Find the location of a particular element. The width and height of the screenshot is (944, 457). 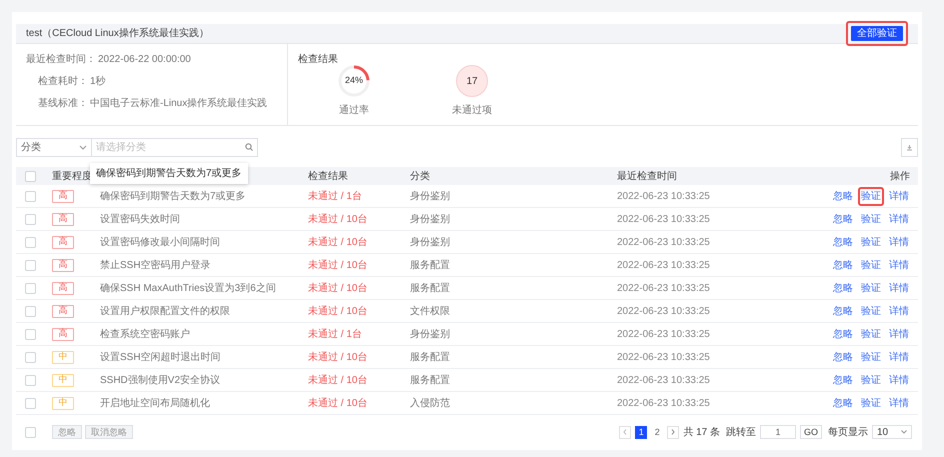

stat-label: 未通过项 is located at coordinates (472, 111).